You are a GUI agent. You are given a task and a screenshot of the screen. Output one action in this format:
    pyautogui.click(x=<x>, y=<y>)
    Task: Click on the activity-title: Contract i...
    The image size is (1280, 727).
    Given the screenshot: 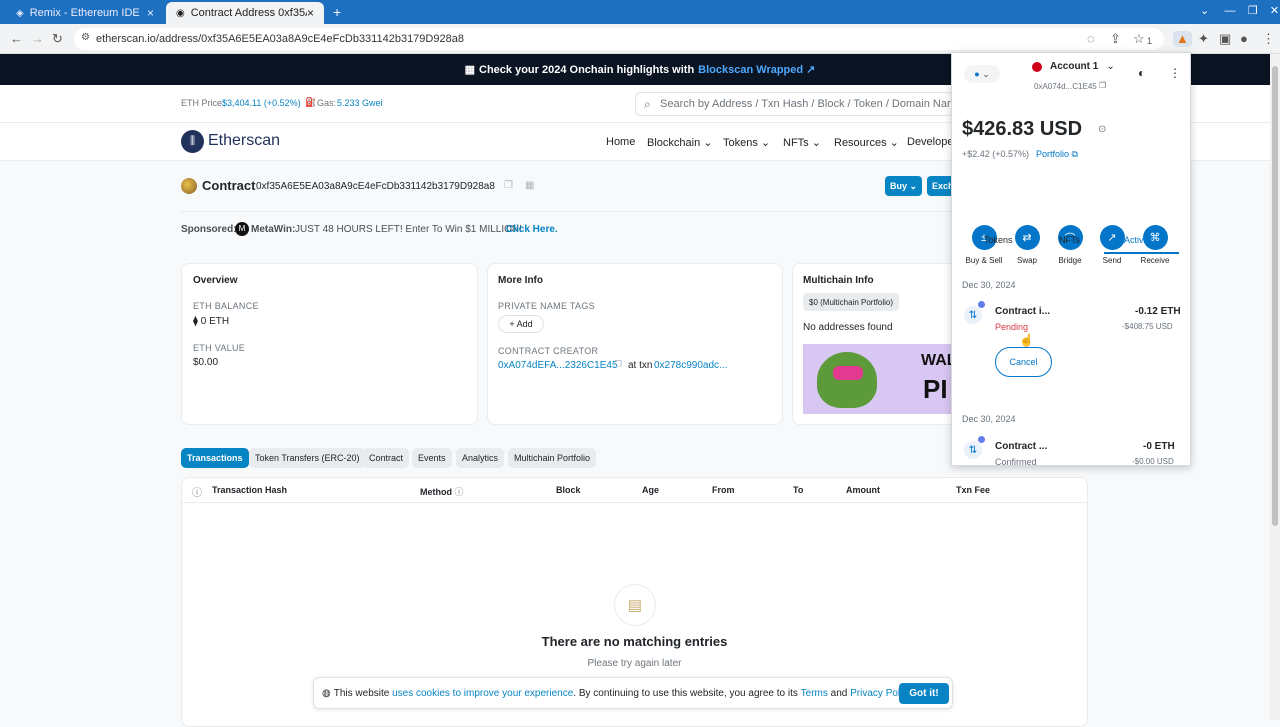 What is the action you would take?
    pyautogui.click(x=1022, y=311)
    